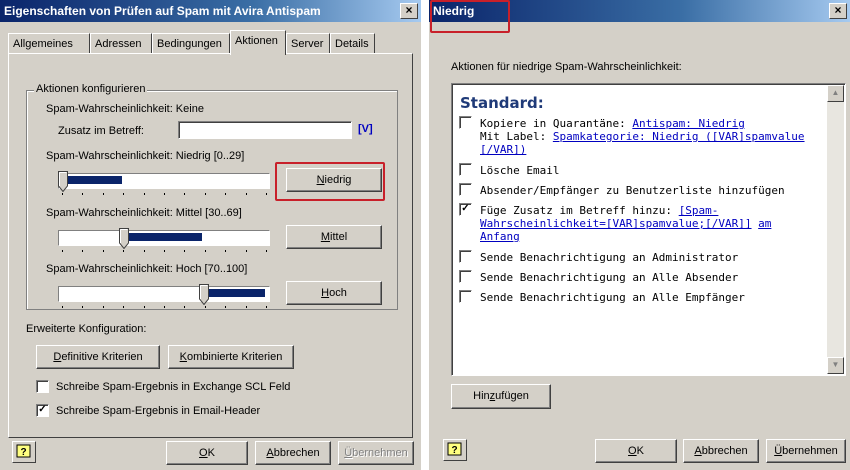  Describe the element at coordinates (454, 11) in the screenshot. I see `niedrig-title: Niedrig` at that location.